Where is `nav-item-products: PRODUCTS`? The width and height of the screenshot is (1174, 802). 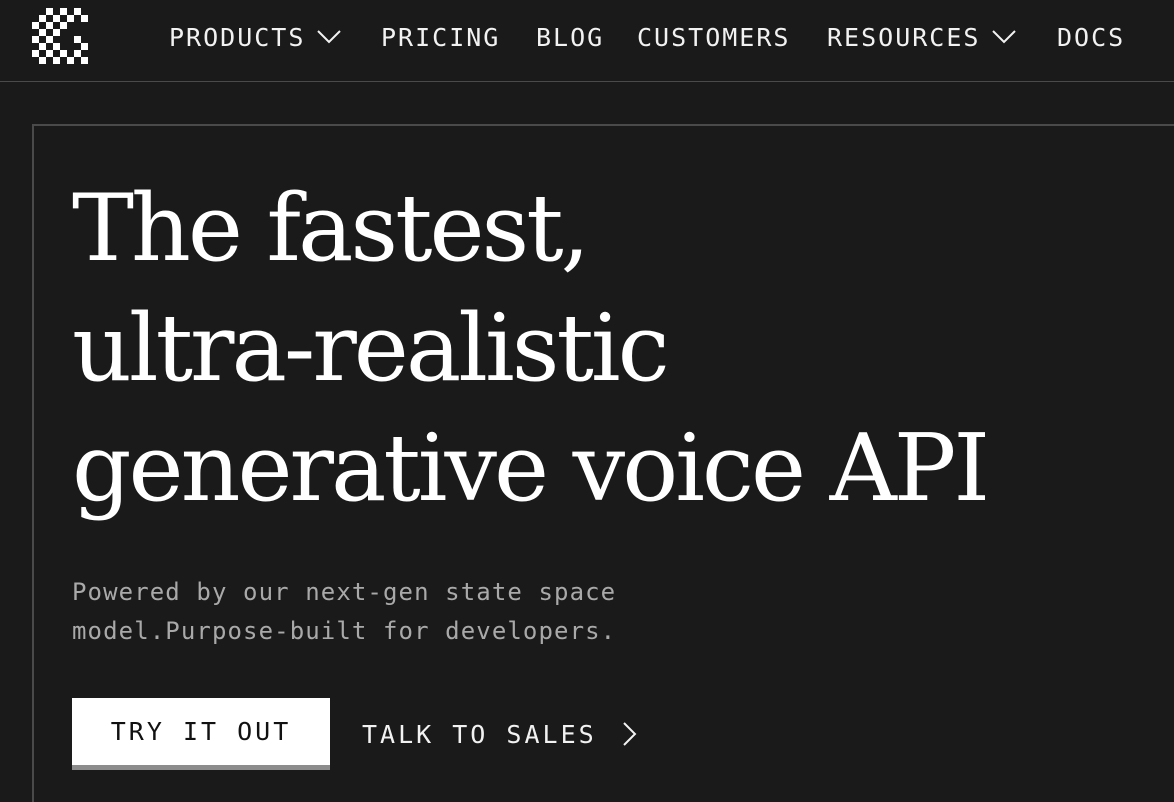
nav-item-products: PRODUCTS is located at coordinates (255, 37).